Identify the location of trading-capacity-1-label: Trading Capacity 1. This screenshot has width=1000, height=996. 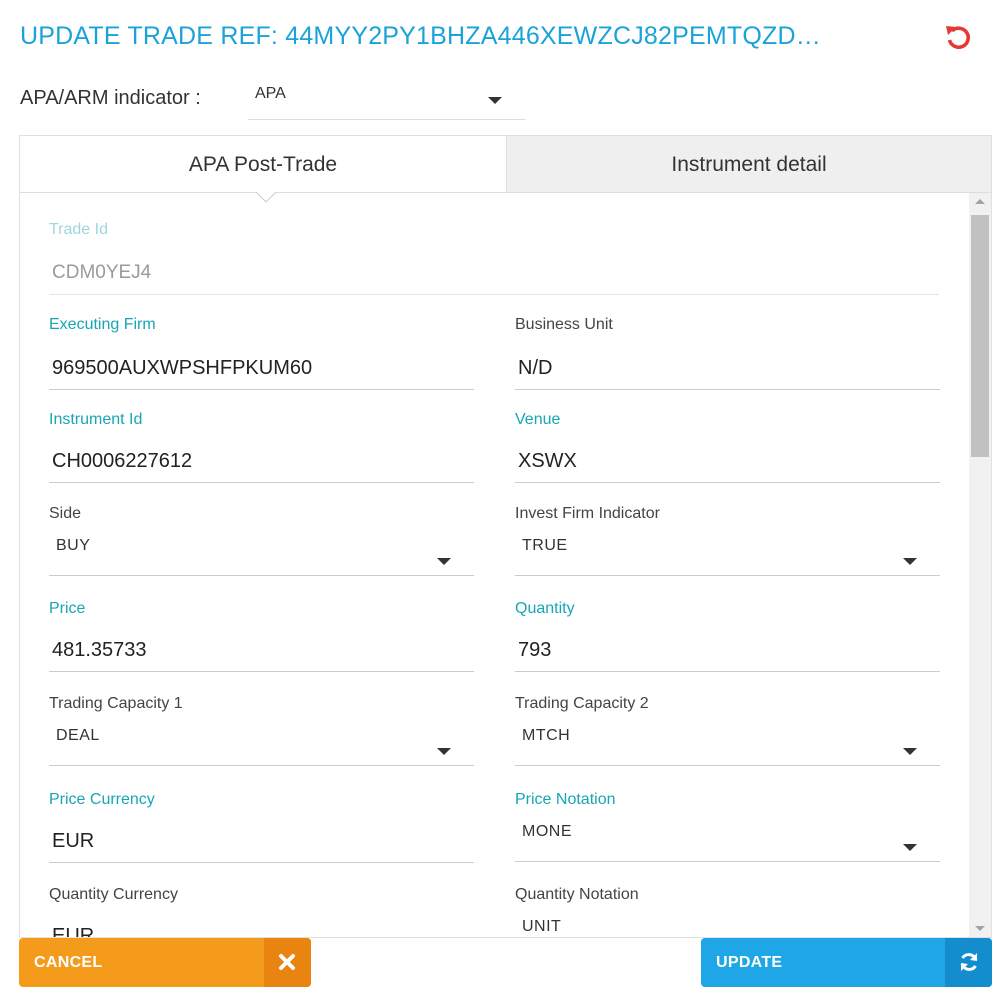
(116, 703).